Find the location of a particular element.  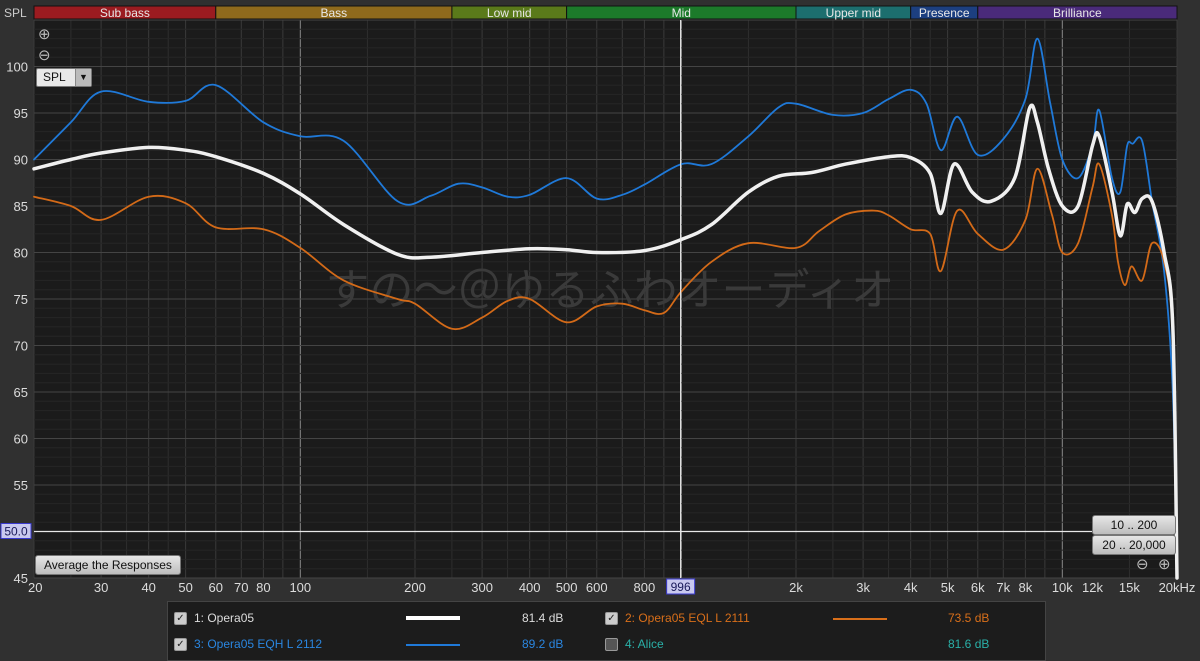

legend-item-1: ✓ 1: Opera05 81.4 dB is located at coordinates (384, 618).